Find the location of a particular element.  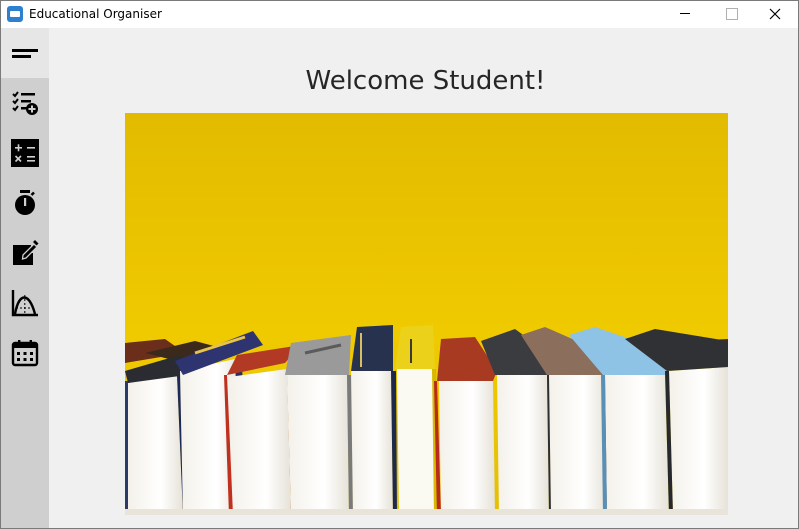

hamburger-menu-icon is located at coordinates (25, 53).